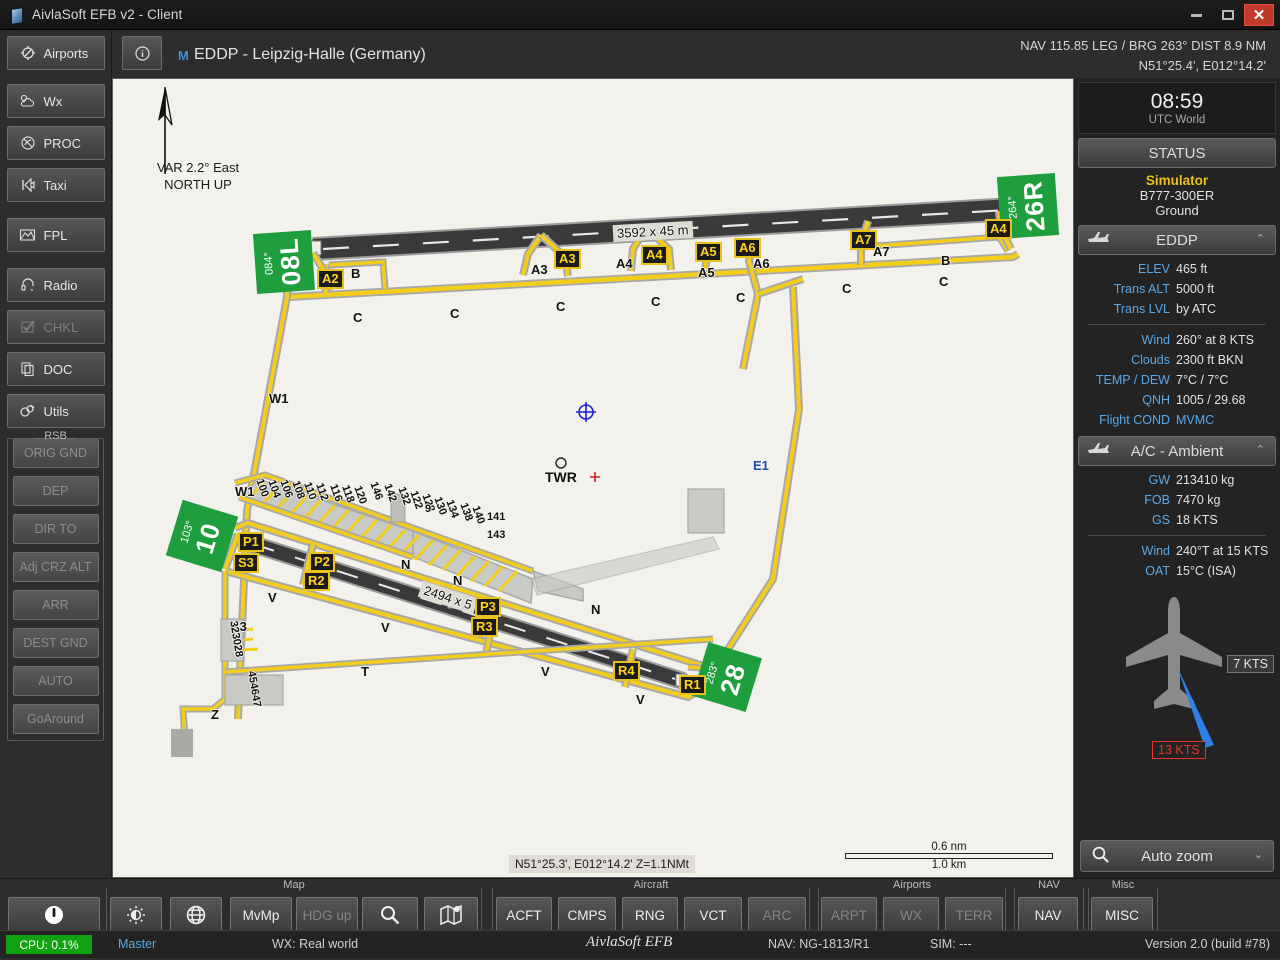  I want to click on vct-button: VCT, so click(713, 915).